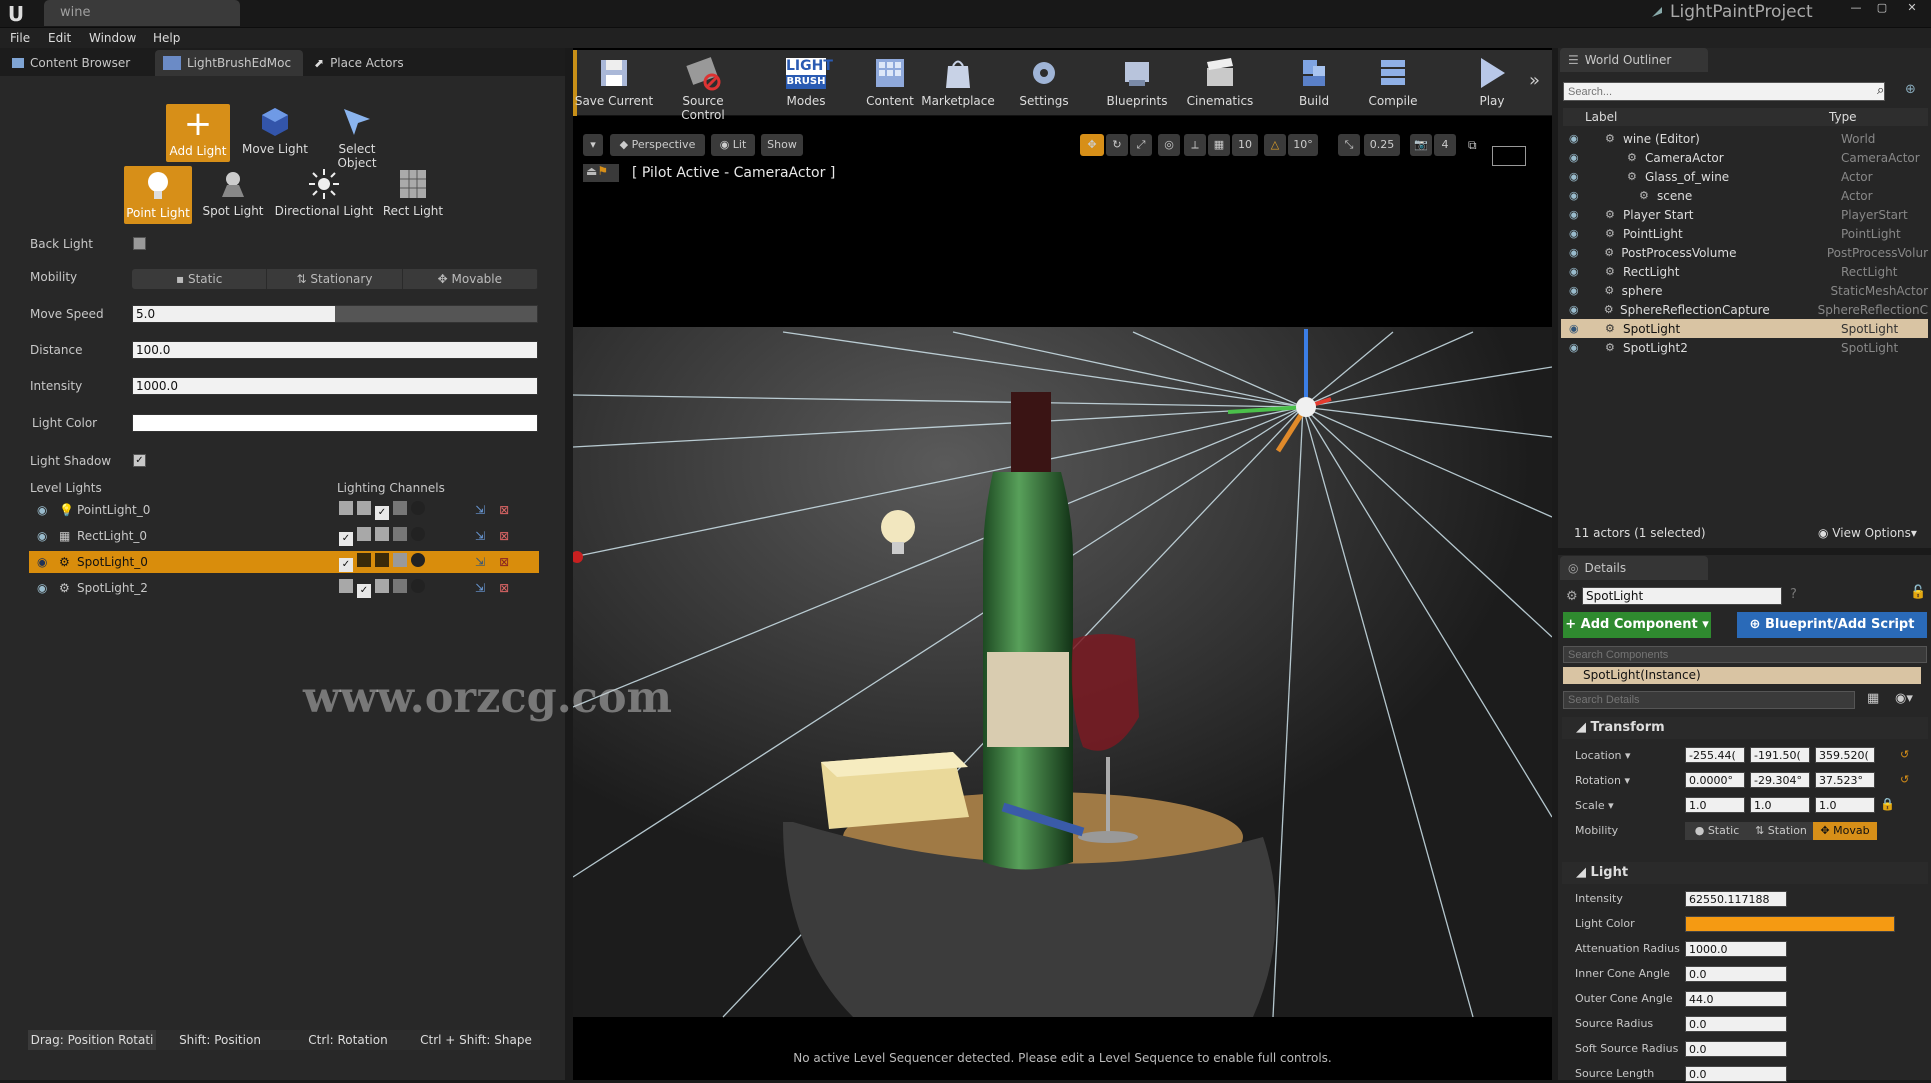 The height and width of the screenshot is (1083, 1931). I want to click on outliner-row: ◉ ⚙ SpotLight2 SpotLight, so click(1744, 347).